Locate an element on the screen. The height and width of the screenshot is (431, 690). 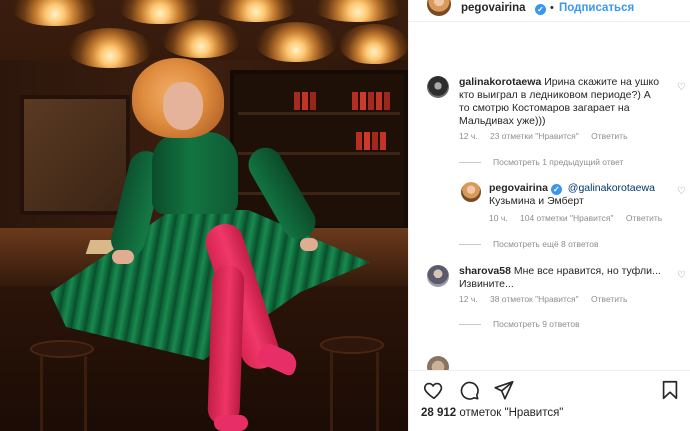
view-replies-link: Посмотреть 1 предыдущий ответ is located at coordinates (541, 162).